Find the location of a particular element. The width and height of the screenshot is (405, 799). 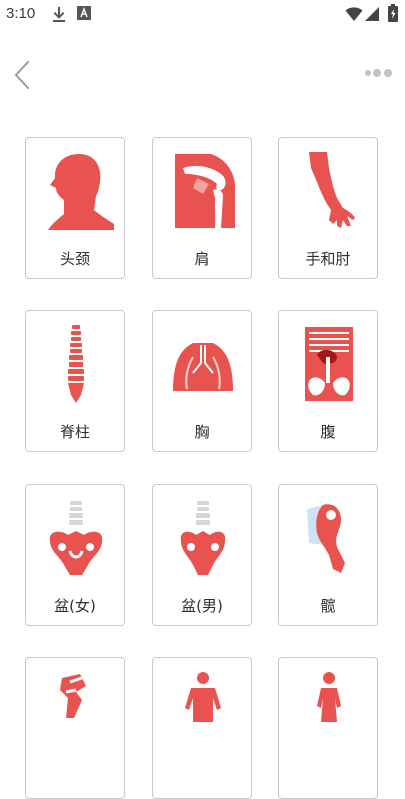

spine-icon is located at coordinates (76, 364).